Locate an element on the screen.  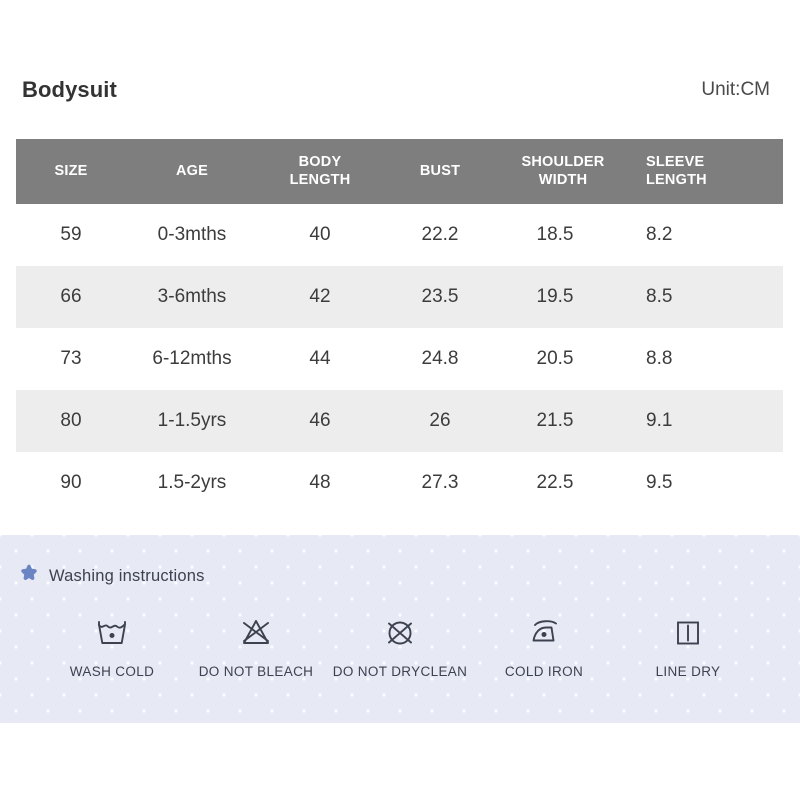
cell-size: 90 is located at coordinates (71, 483).